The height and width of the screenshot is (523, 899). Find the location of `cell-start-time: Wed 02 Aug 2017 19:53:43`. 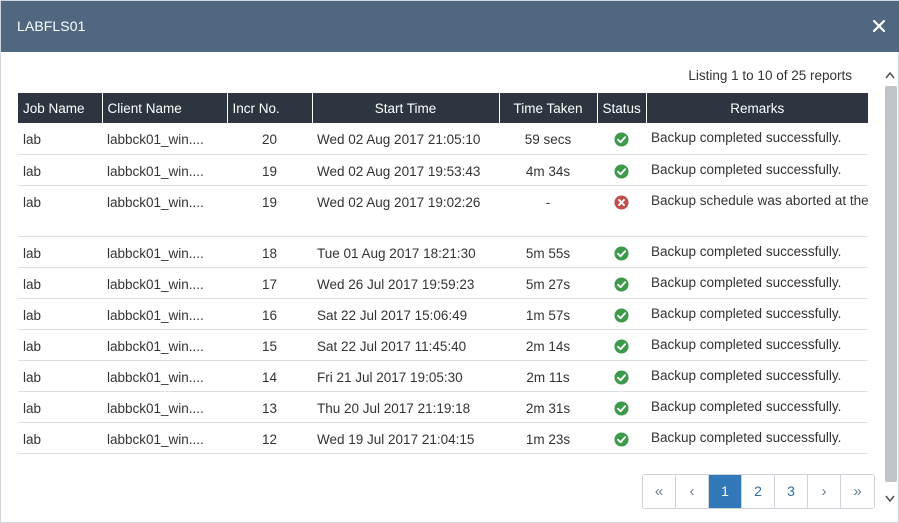

cell-start-time: Wed 02 Aug 2017 19:53:43 is located at coordinates (405, 170).